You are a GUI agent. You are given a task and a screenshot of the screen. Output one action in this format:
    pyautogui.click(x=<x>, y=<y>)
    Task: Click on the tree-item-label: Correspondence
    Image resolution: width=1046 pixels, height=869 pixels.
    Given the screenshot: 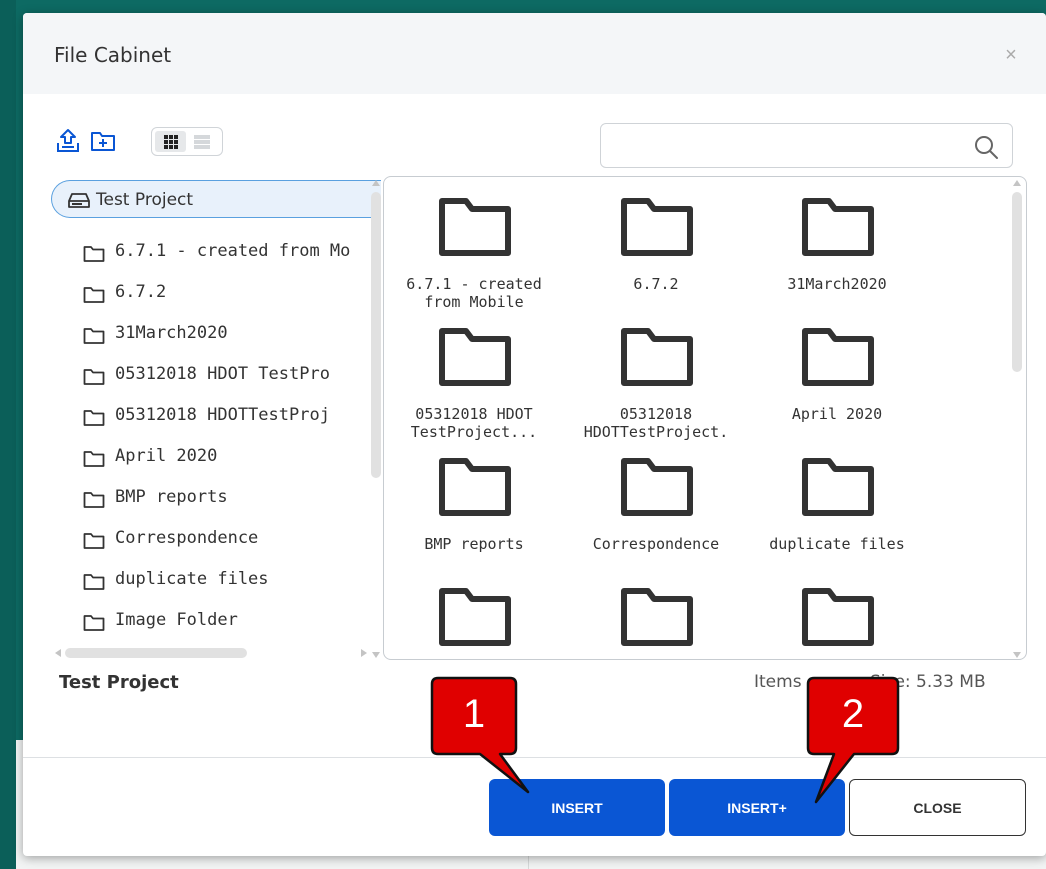 What is the action you would take?
    pyautogui.click(x=187, y=538)
    